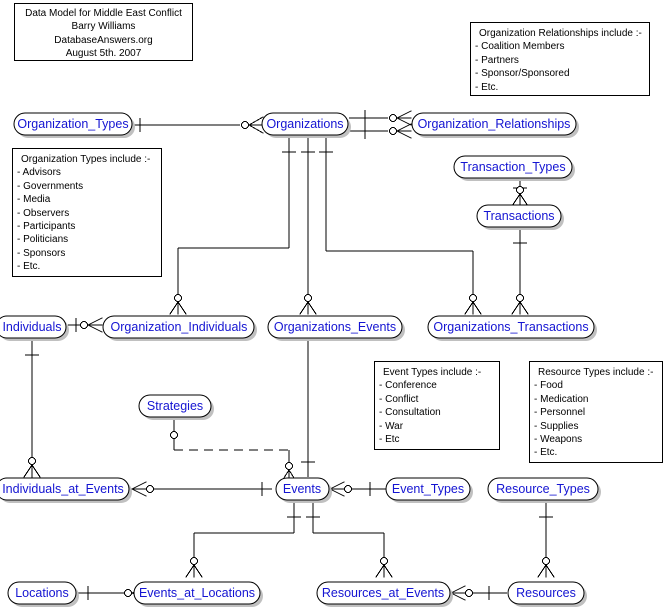 This screenshot has height=613, width=665. What do you see at coordinates (50, 186) in the screenshot?
I see `note-item: - Governments` at bounding box center [50, 186].